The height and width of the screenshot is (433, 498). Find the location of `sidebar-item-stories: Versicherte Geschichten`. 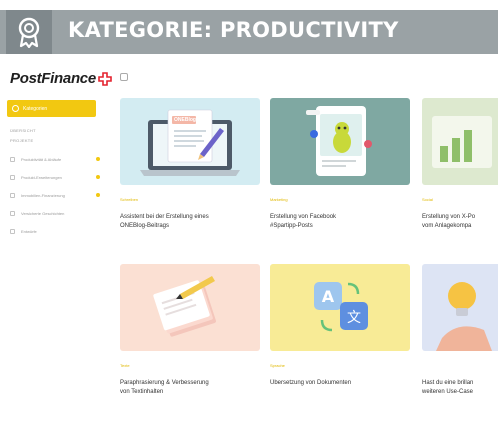

sidebar-item-stories: Versicherte Geschichten is located at coordinates (55, 213).